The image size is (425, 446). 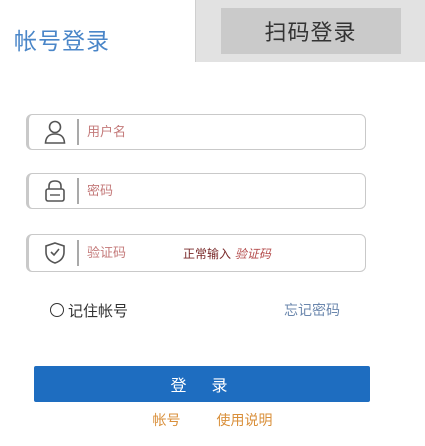 I want to click on lock-icon, so click(x=55, y=191).